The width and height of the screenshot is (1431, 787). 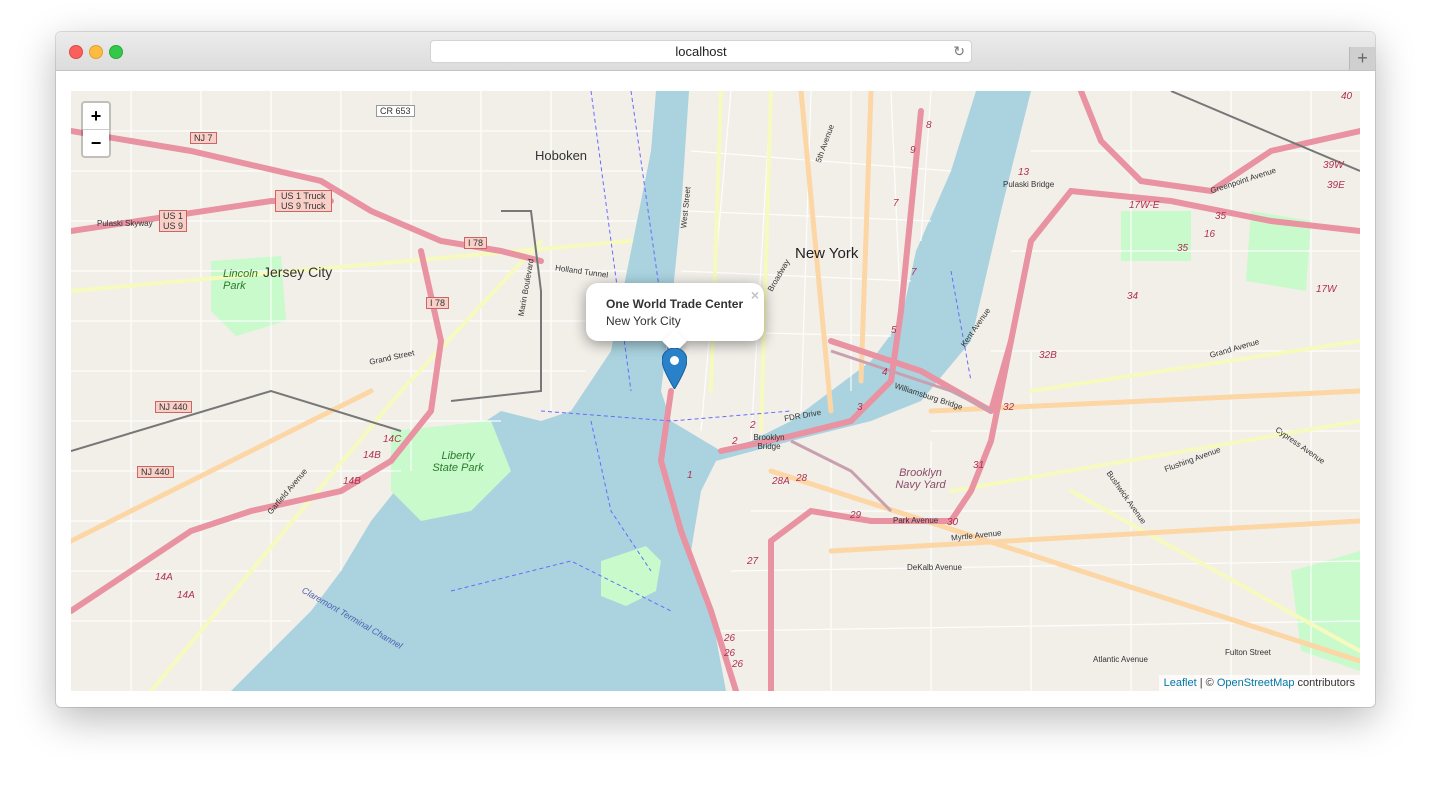 I want to click on exit-number: 30, so click(x=953, y=522).